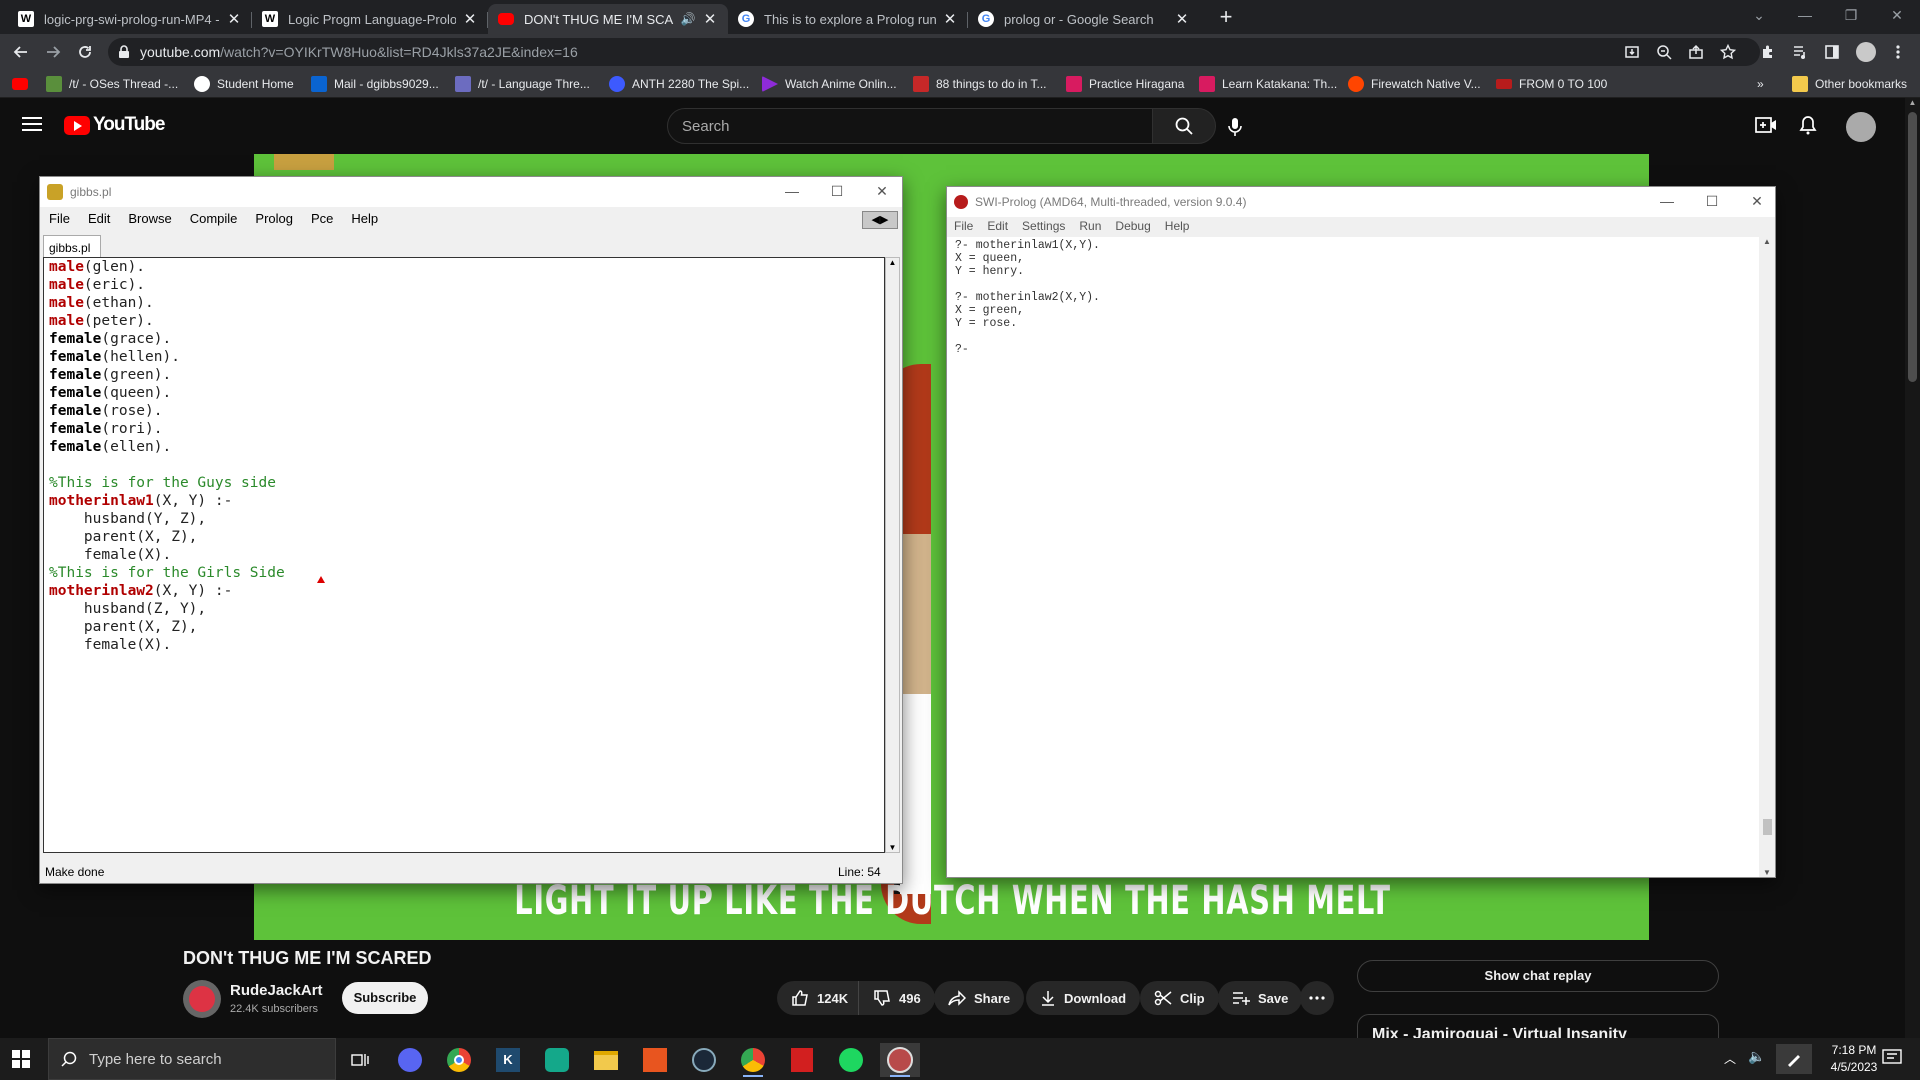  I want to click on save-button: Save, so click(1260, 998).